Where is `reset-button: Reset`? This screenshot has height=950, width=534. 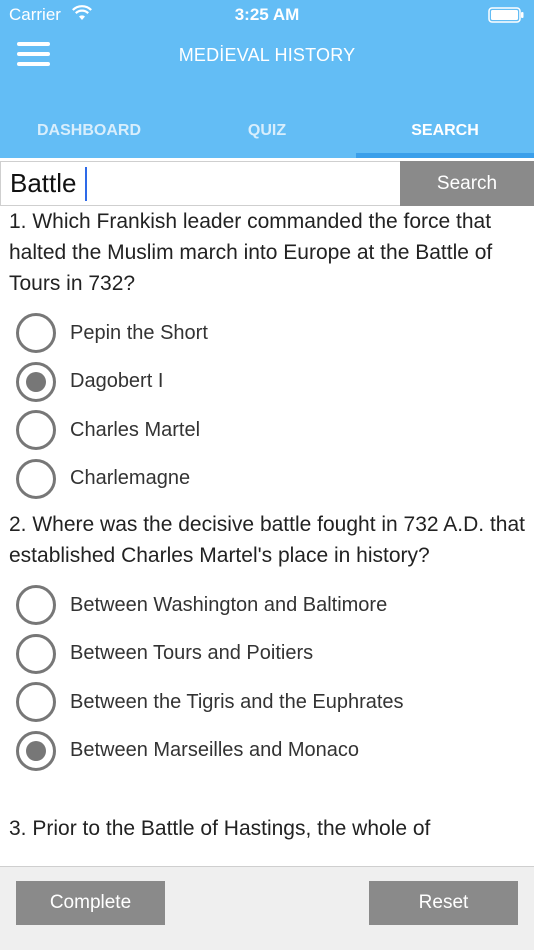 reset-button: Reset is located at coordinates (443, 903).